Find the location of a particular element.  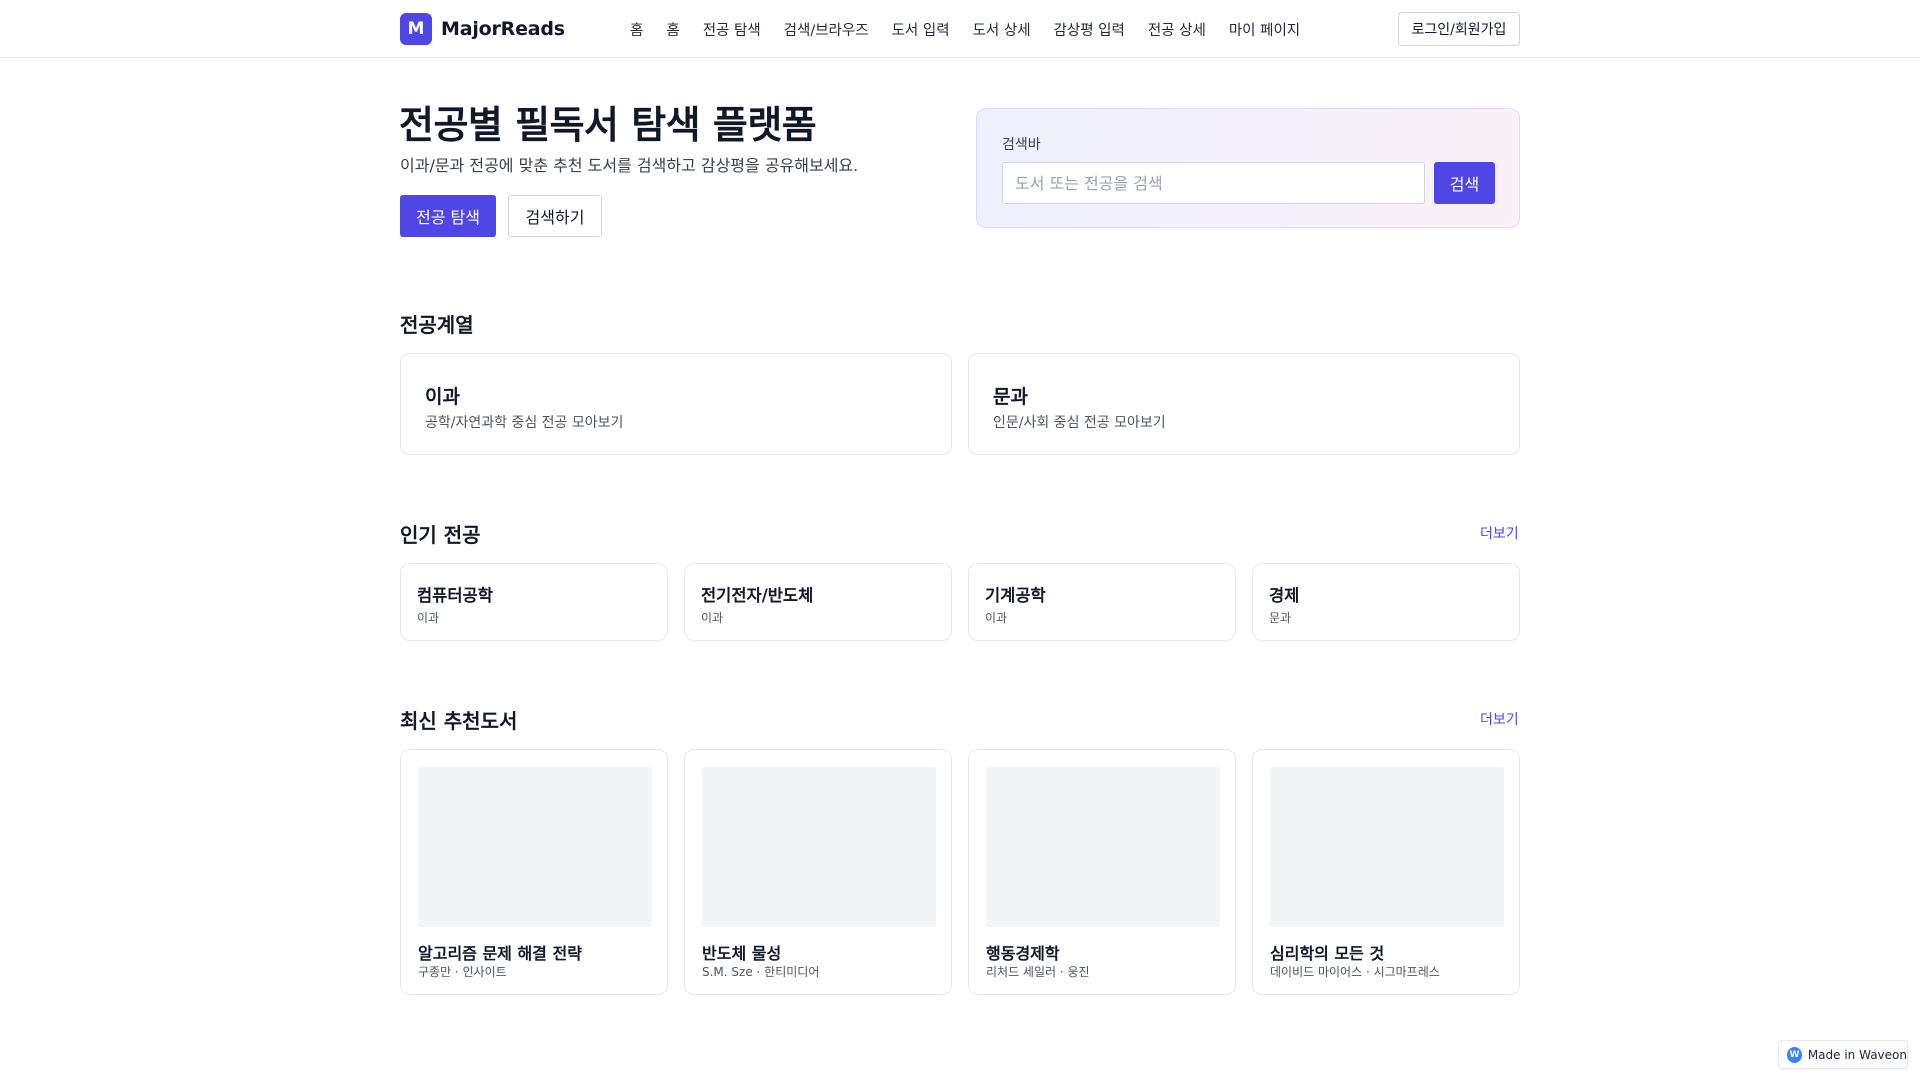

login-signup-button: 로그인/회원가입 is located at coordinates (1459, 29).